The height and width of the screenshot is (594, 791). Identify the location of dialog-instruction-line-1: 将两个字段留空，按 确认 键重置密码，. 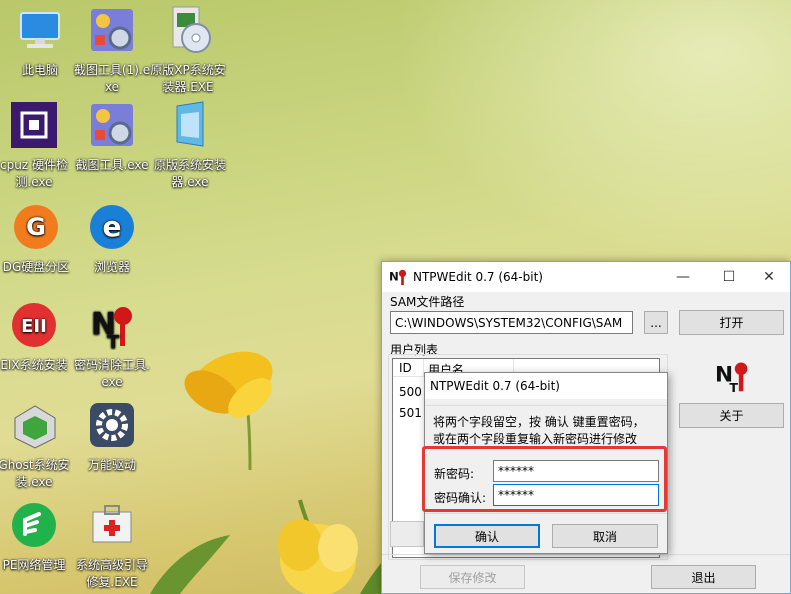
(539, 422).